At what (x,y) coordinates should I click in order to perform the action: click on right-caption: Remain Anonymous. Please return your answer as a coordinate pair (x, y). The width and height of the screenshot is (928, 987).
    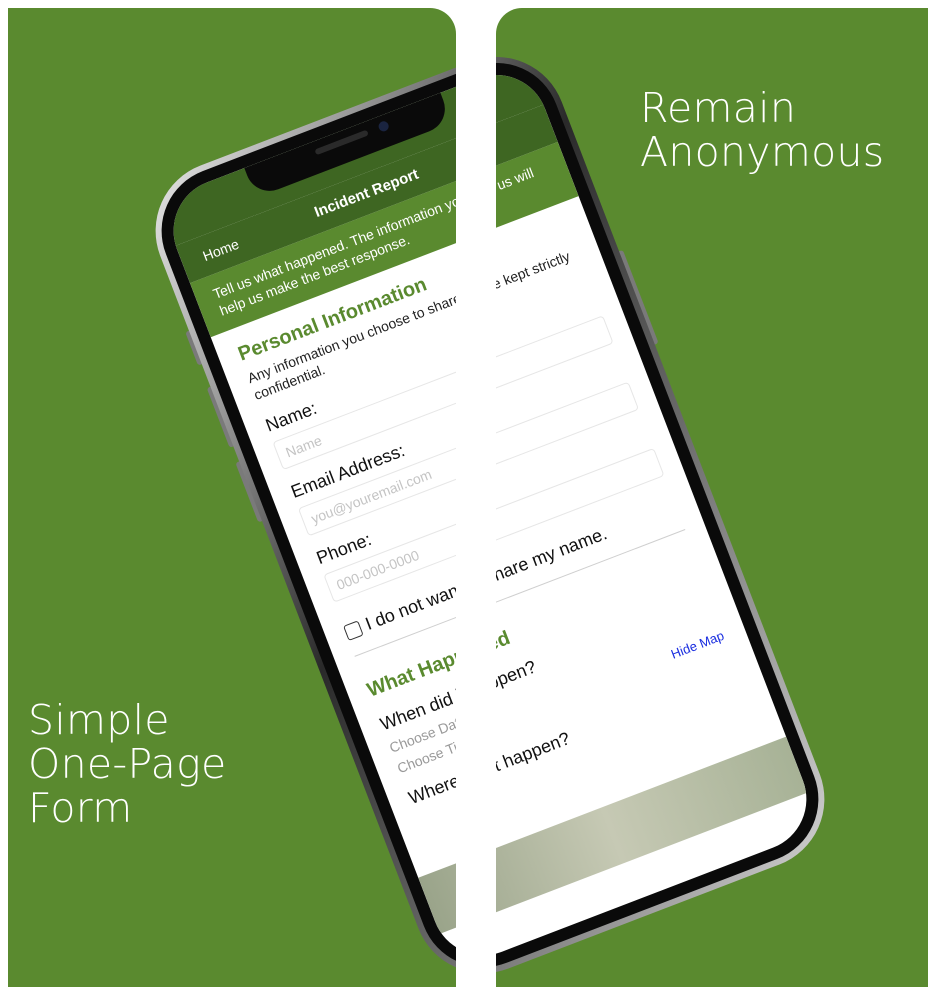
    Looking at the image, I should click on (762, 130).